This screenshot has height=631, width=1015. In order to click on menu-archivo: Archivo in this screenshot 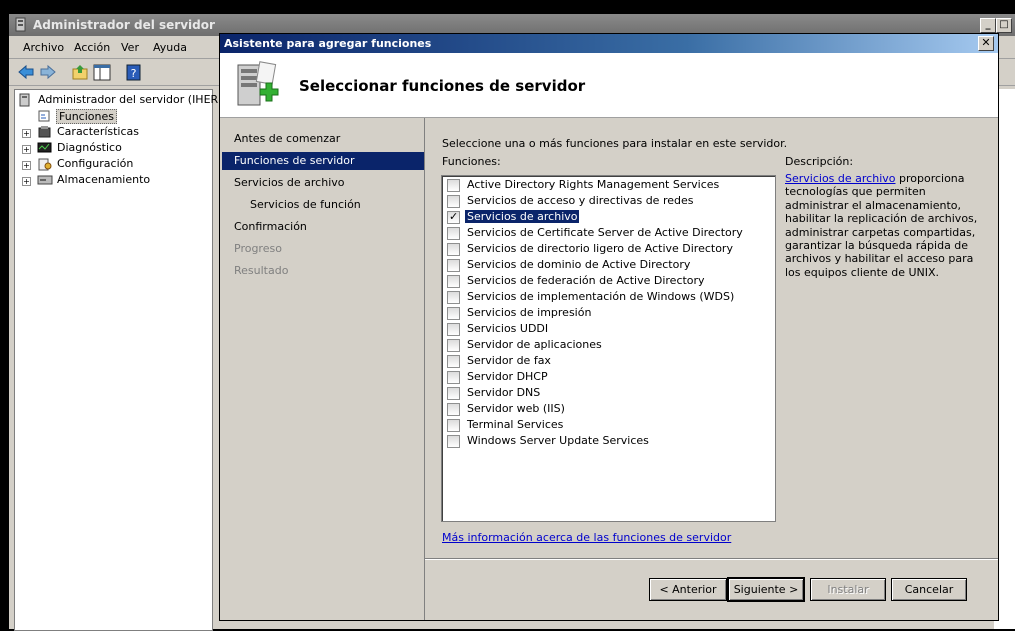, I will do `click(43, 47)`.